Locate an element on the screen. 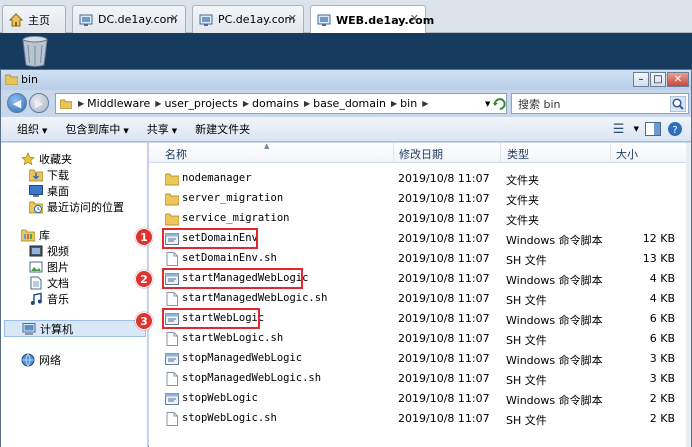 The image size is (692, 447). nav-favorites: 收藏夹 is located at coordinates (46, 159).